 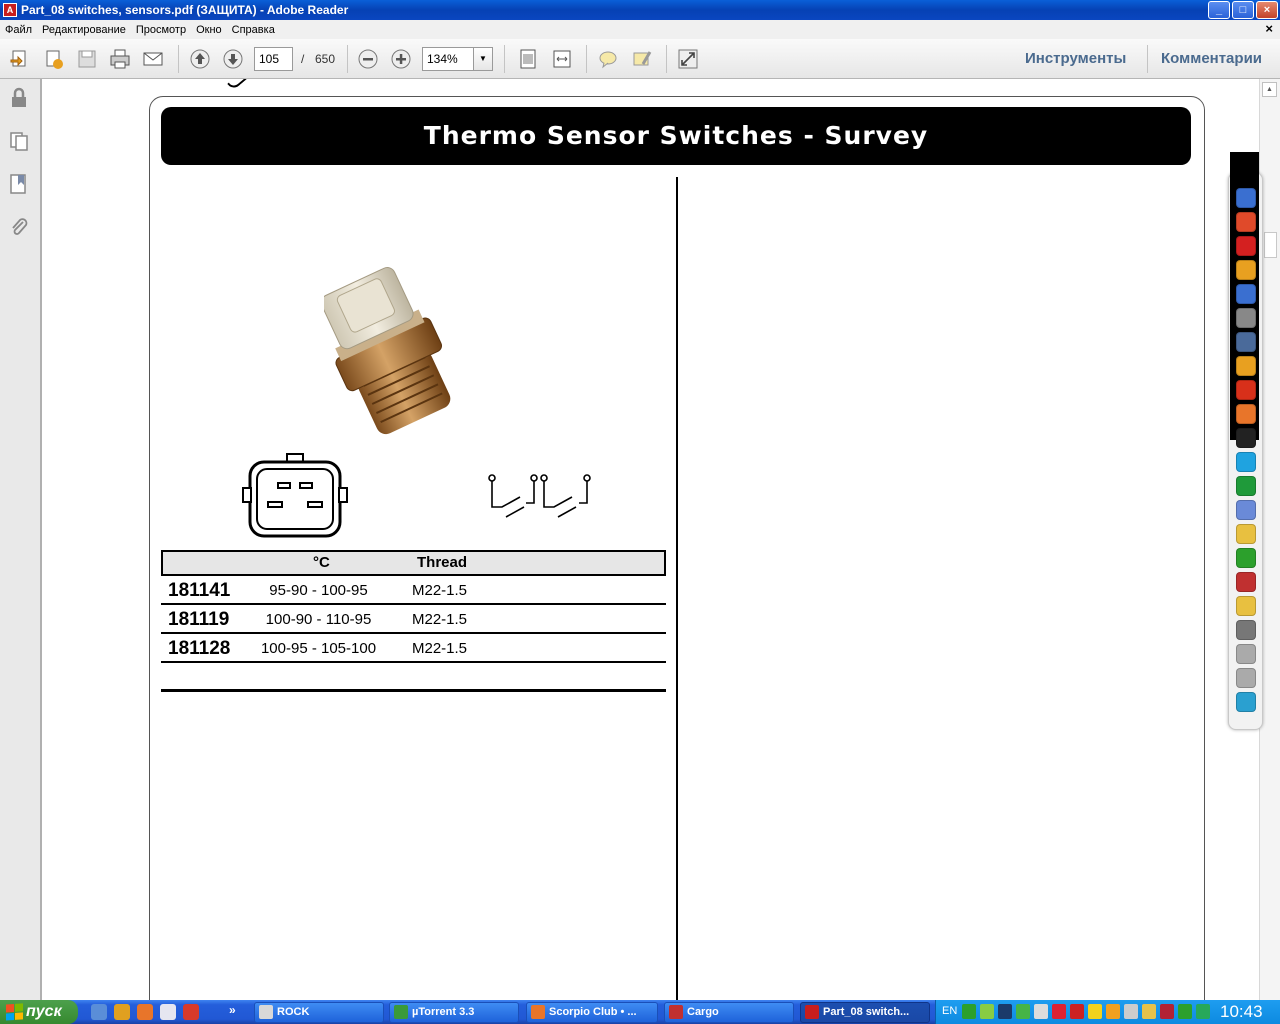 What do you see at coordinates (145, 1012) in the screenshot?
I see `firefox-quicklaunch-icon` at bounding box center [145, 1012].